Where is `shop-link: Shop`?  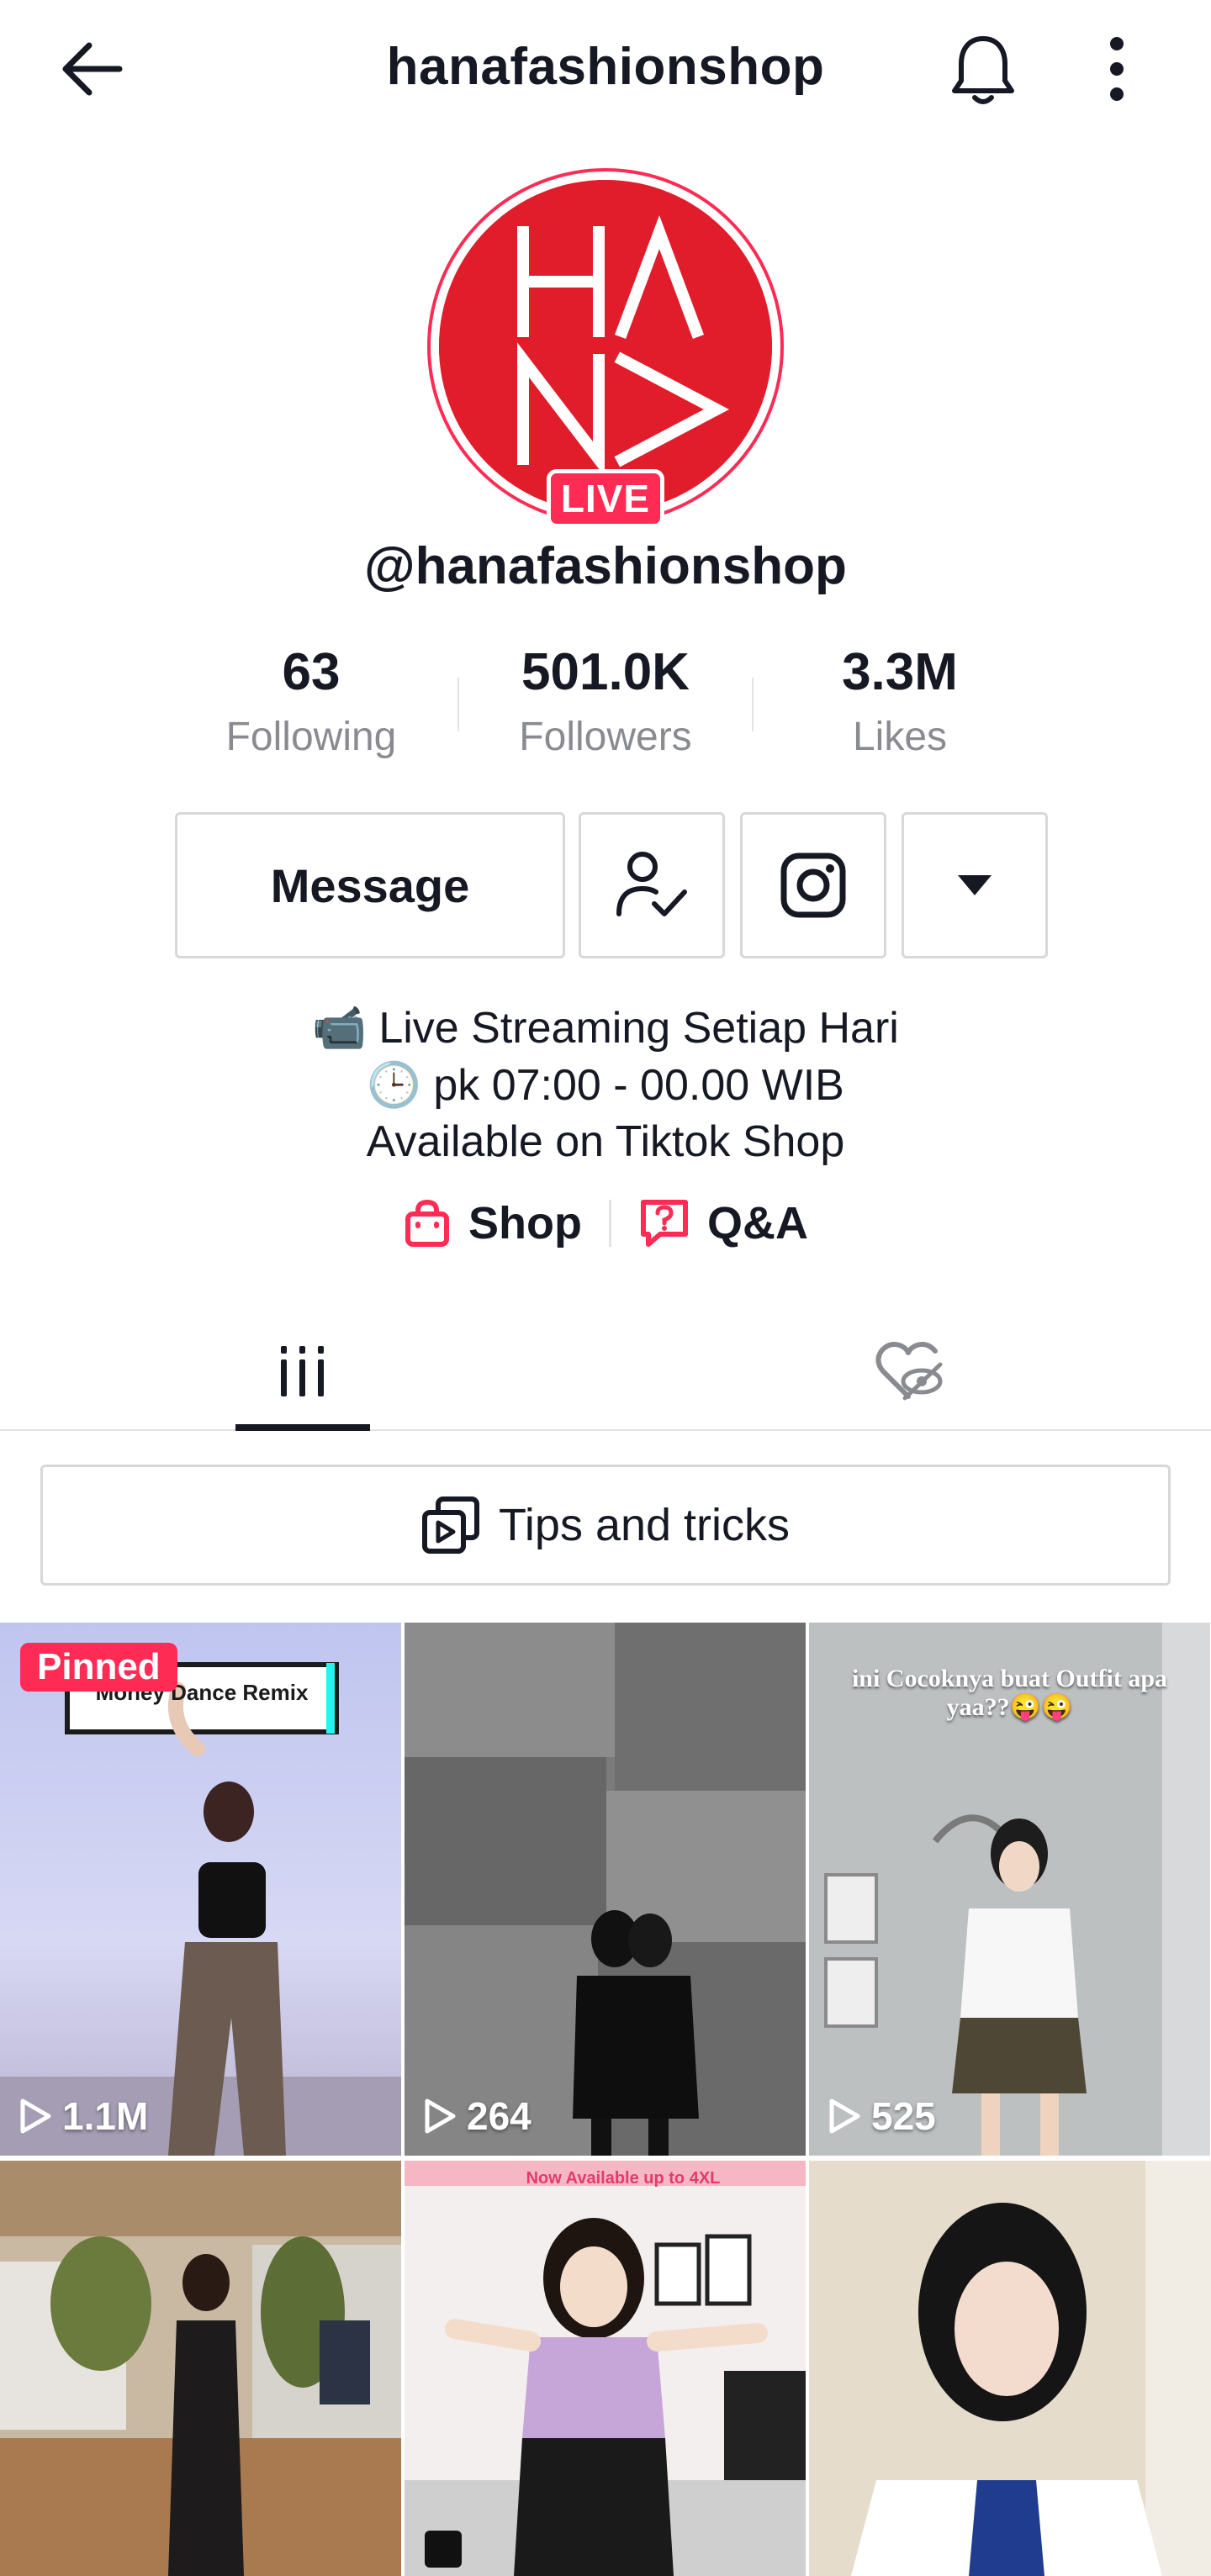
shop-link: Shop is located at coordinates (492, 1223).